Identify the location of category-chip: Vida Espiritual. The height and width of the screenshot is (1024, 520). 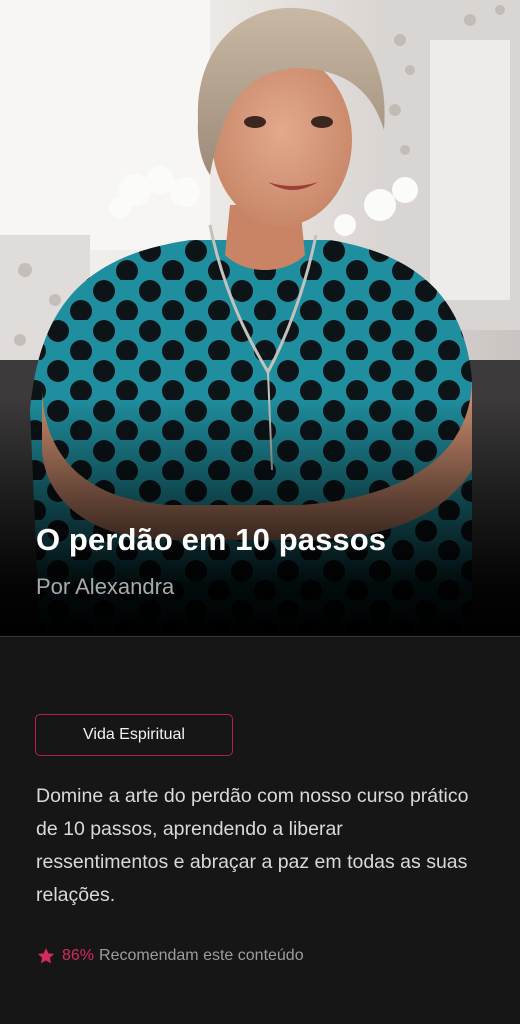
(134, 735).